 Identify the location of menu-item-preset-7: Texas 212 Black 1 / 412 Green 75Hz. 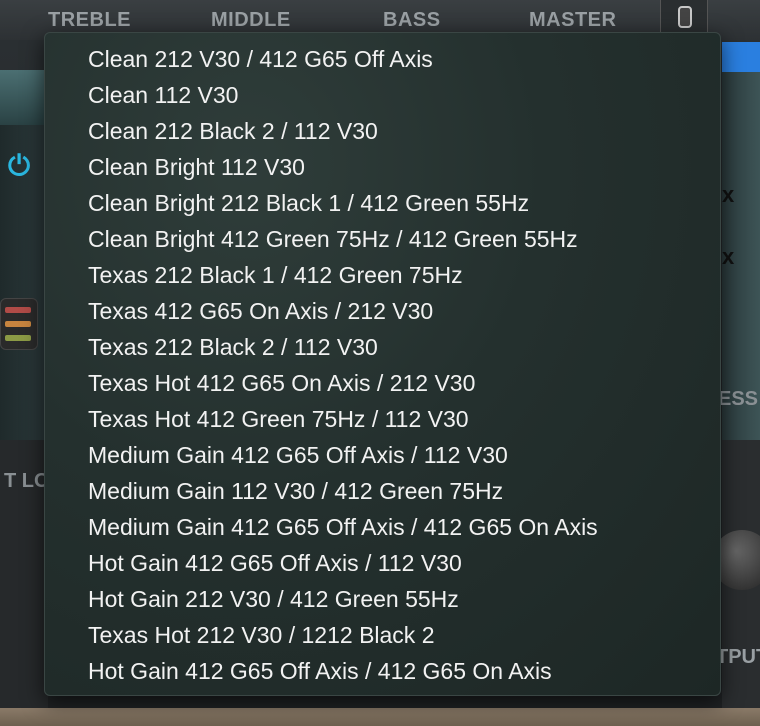
(382, 275).